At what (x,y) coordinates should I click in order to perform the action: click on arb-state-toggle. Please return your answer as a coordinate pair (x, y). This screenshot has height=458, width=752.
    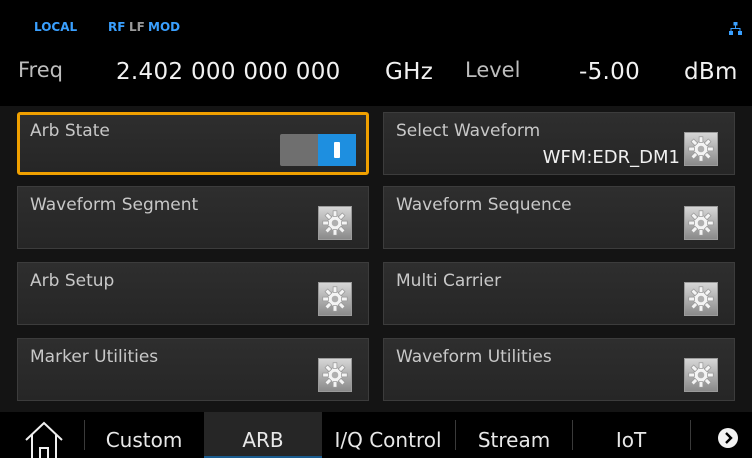
    Looking at the image, I should click on (318, 150).